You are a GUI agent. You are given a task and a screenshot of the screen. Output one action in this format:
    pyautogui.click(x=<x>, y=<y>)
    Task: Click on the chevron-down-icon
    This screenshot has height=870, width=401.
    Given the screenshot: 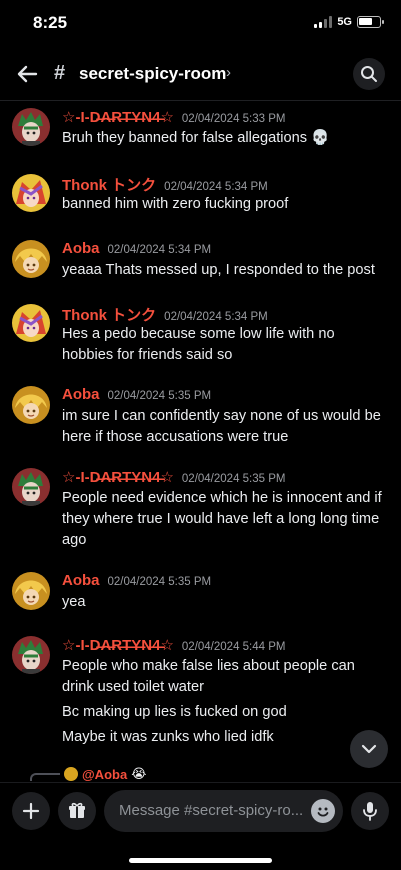 What is the action you would take?
    pyautogui.click(x=369, y=749)
    